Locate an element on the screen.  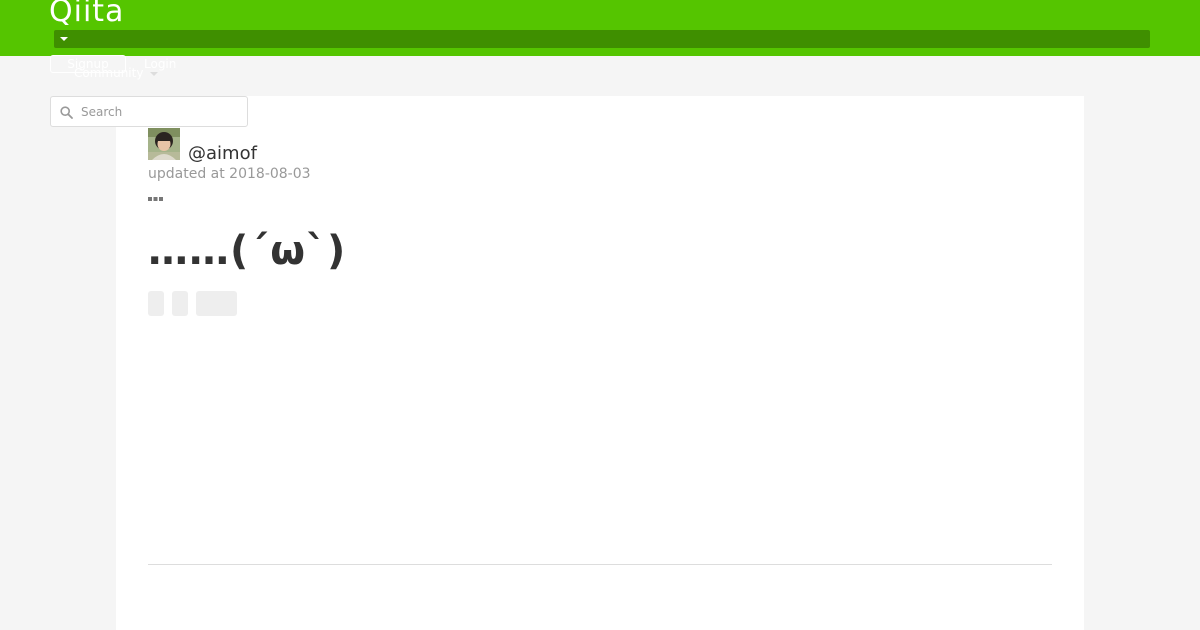
login-link: Login is located at coordinates (160, 64).